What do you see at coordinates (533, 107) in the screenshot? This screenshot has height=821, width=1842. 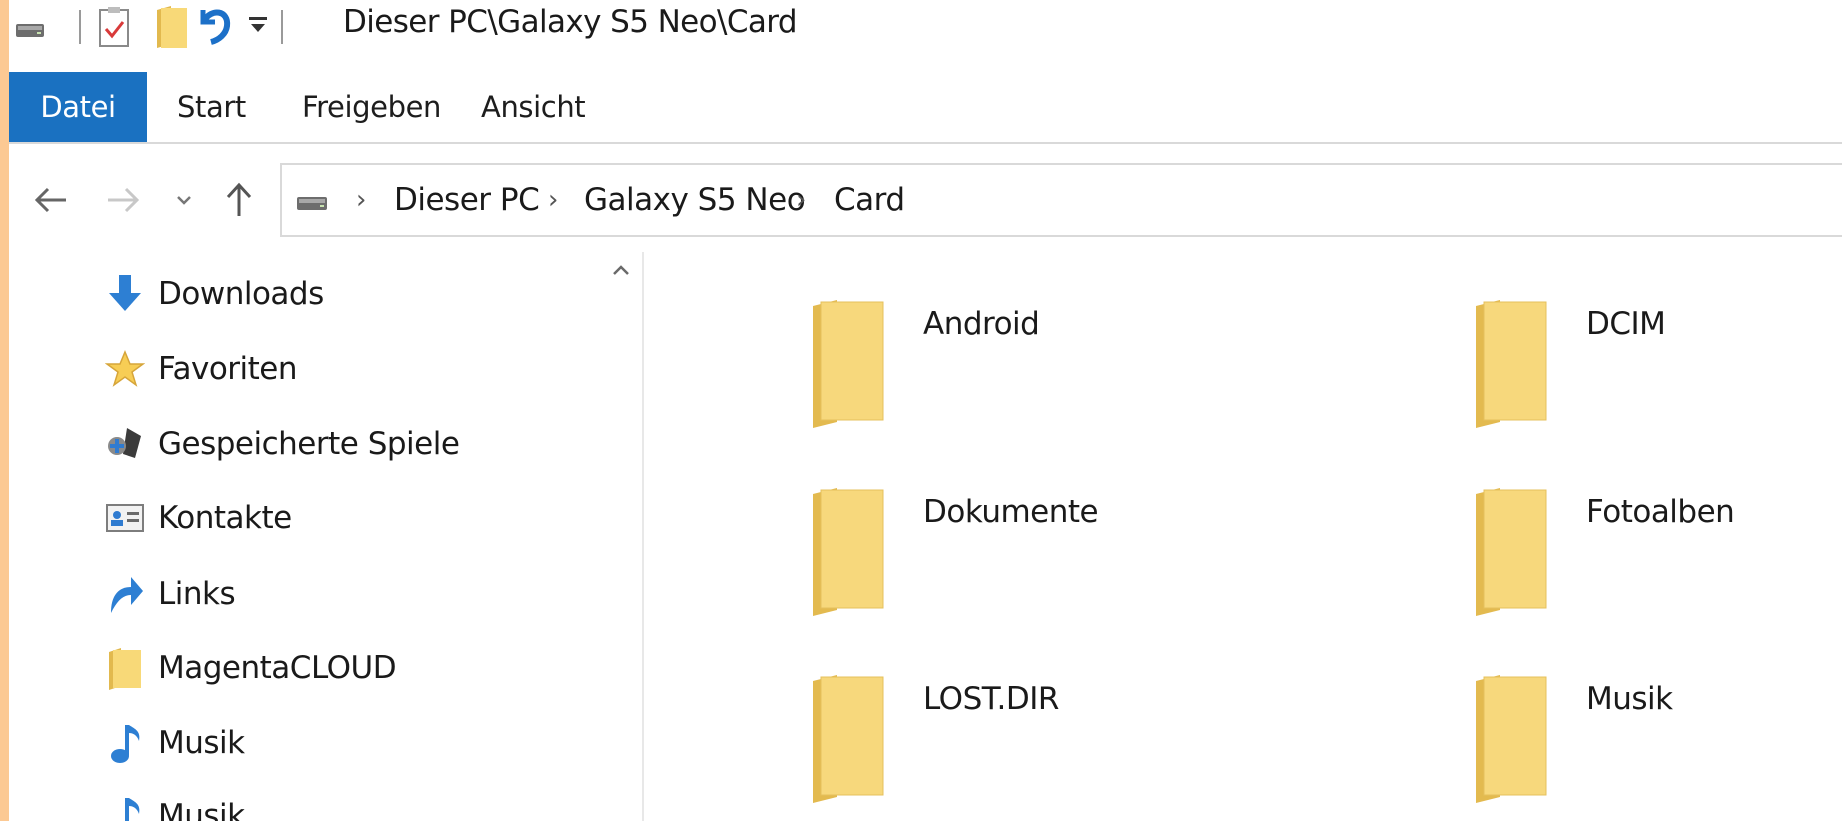 I see `tab-ansicht: Ansicht` at bounding box center [533, 107].